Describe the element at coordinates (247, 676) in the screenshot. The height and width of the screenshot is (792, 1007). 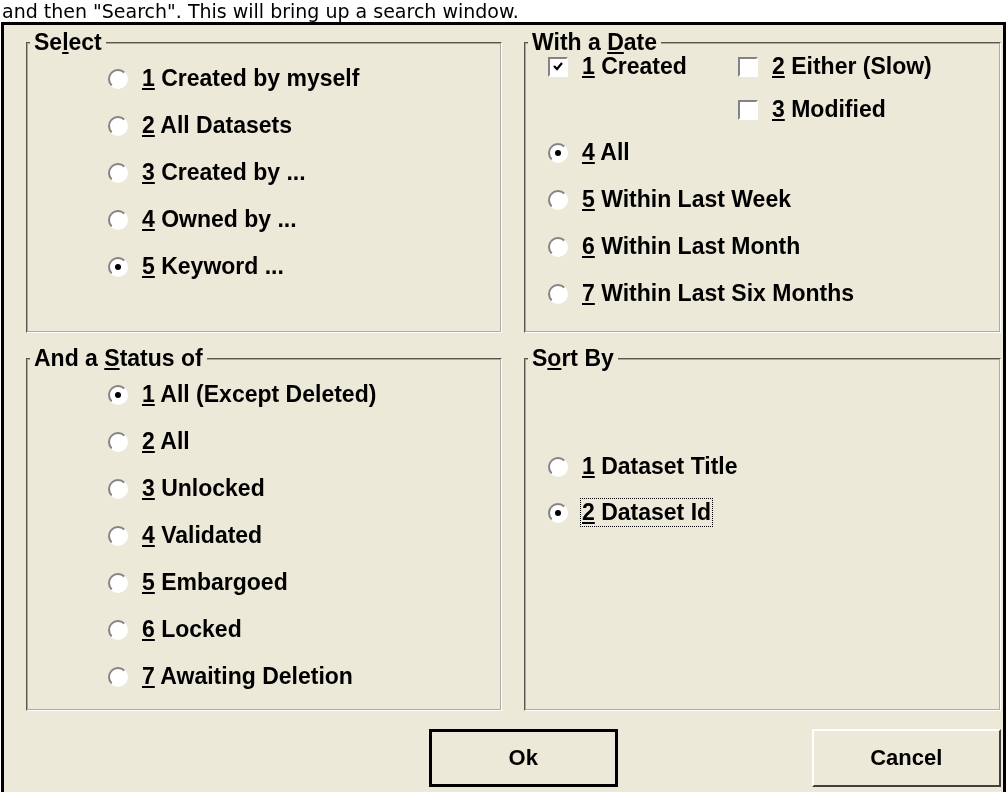
I see `option-label: 7 Awaiting Deletion` at that location.